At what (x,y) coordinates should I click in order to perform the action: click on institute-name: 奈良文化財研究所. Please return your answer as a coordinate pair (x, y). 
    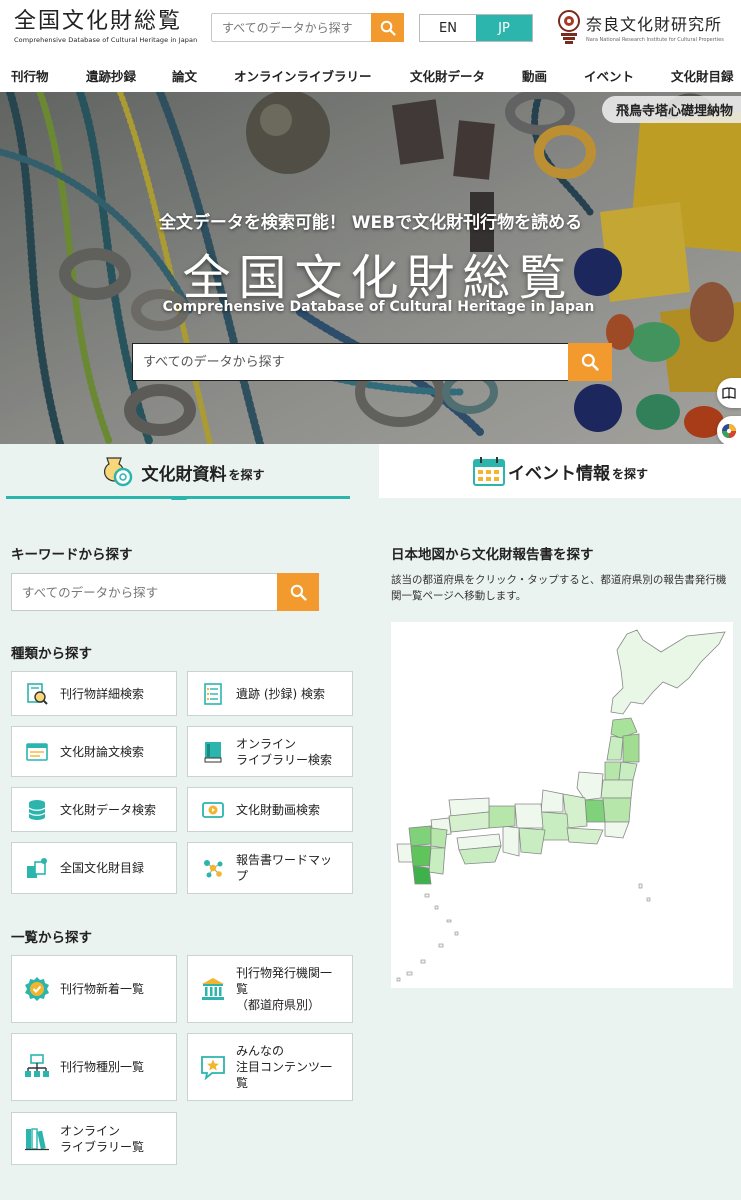
    Looking at the image, I should click on (654, 24).